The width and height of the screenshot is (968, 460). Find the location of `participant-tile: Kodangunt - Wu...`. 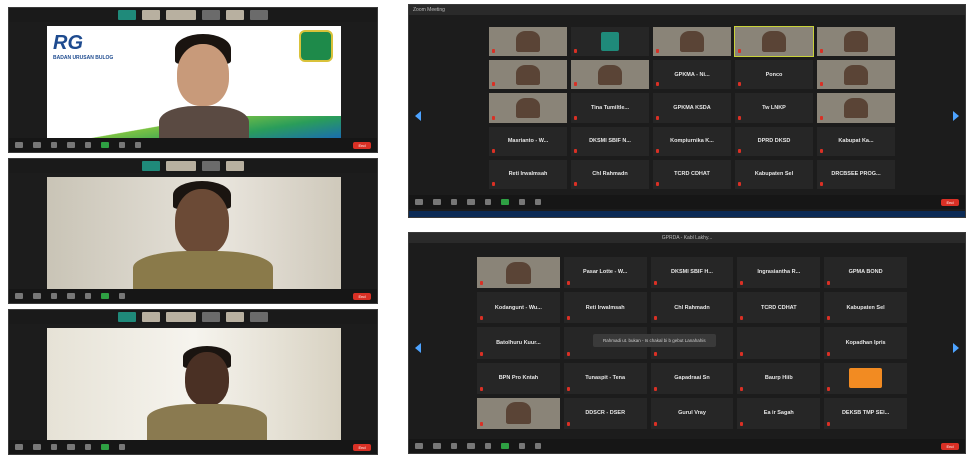

participant-tile: Kodangunt - Wu... is located at coordinates (518, 308).